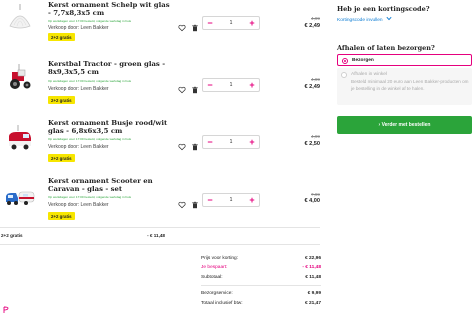 The width and height of the screenshot is (475, 318). Describe the element at coordinates (156, 235) in the screenshot. I see `discount-value: - € 11,48` at that location.